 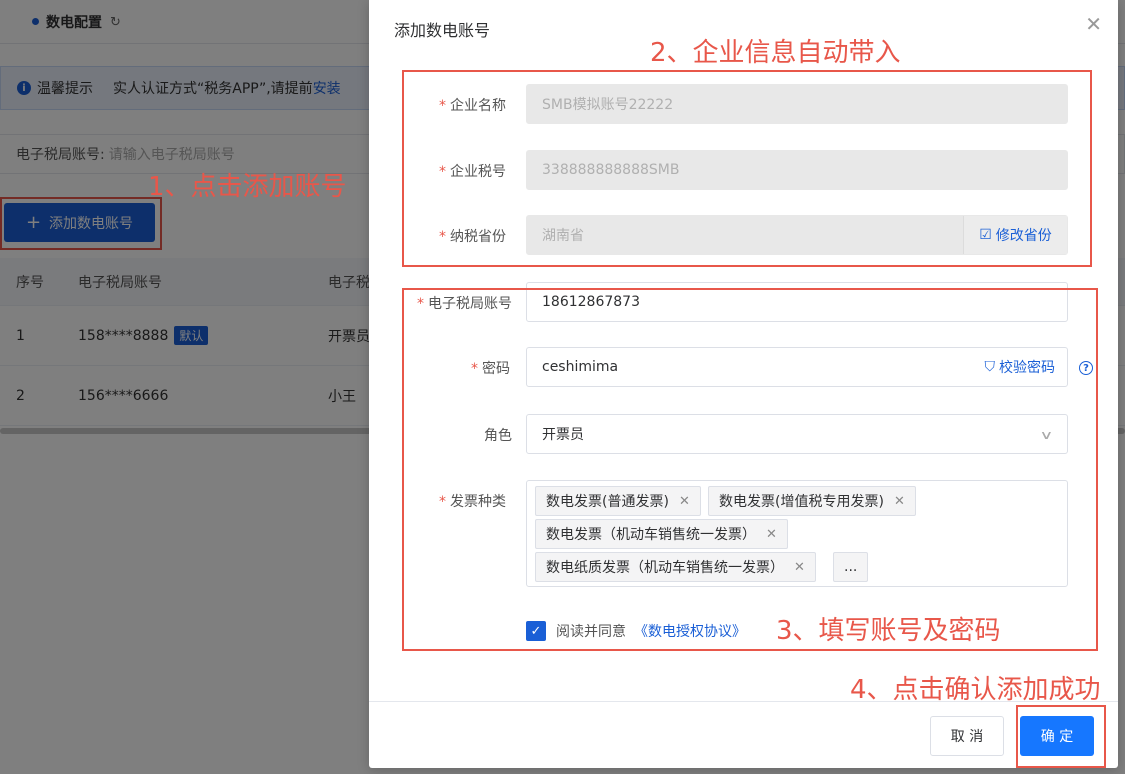 What do you see at coordinates (888, 631) in the screenshot?
I see `annotation-step3: 3、填写账号及密码` at bounding box center [888, 631].